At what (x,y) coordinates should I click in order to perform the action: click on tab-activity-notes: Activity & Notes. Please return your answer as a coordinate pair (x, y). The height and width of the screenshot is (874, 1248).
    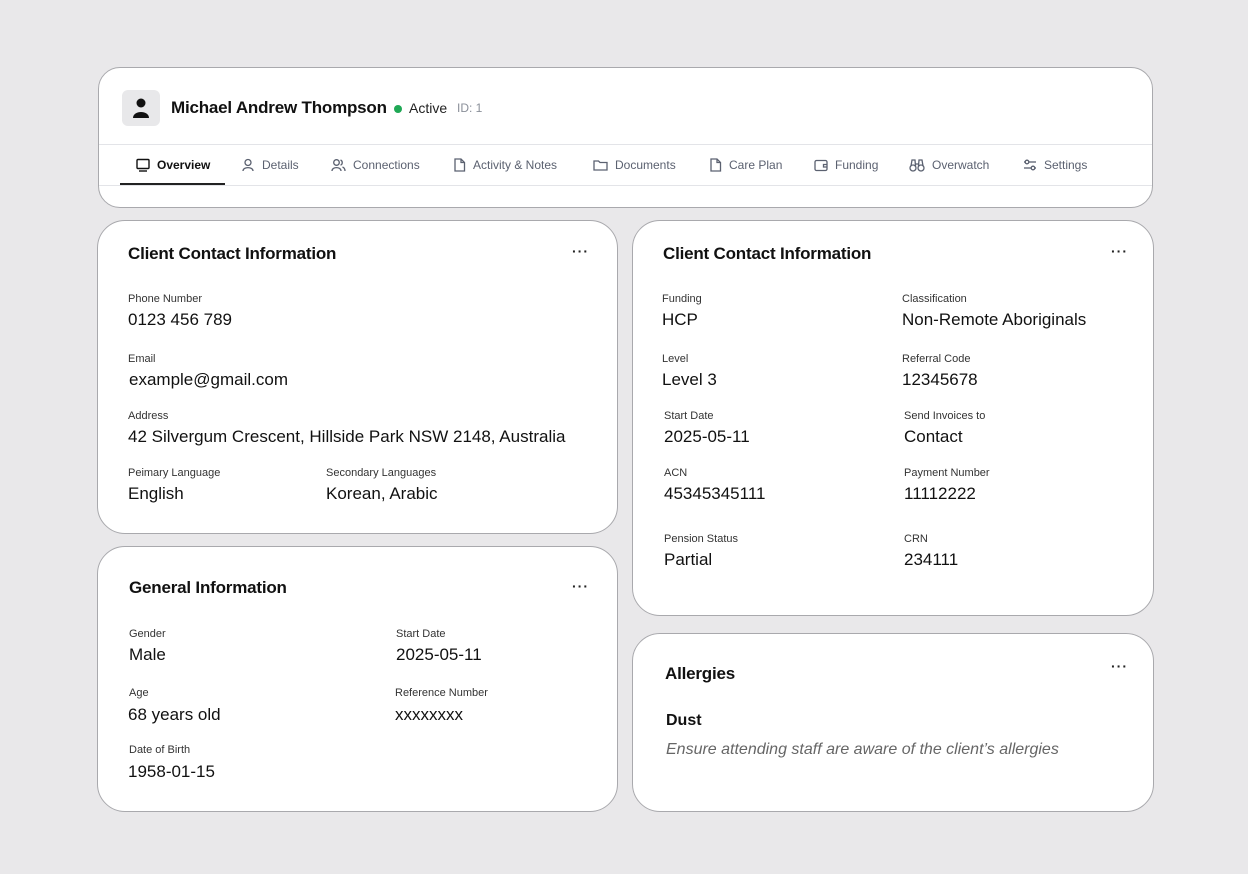
    Looking at the image, I should click on (505, 165).